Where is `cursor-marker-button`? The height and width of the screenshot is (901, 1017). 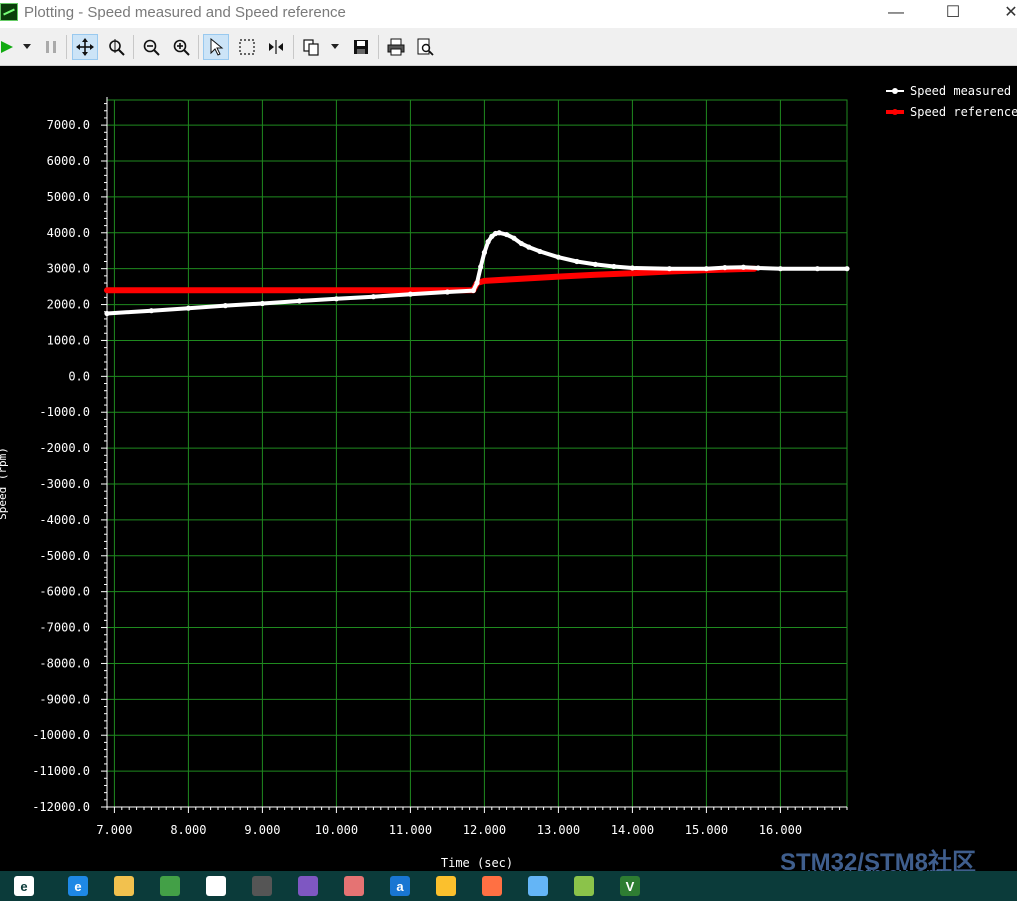
cursor-marker-button is located at coordinates (276, 47).